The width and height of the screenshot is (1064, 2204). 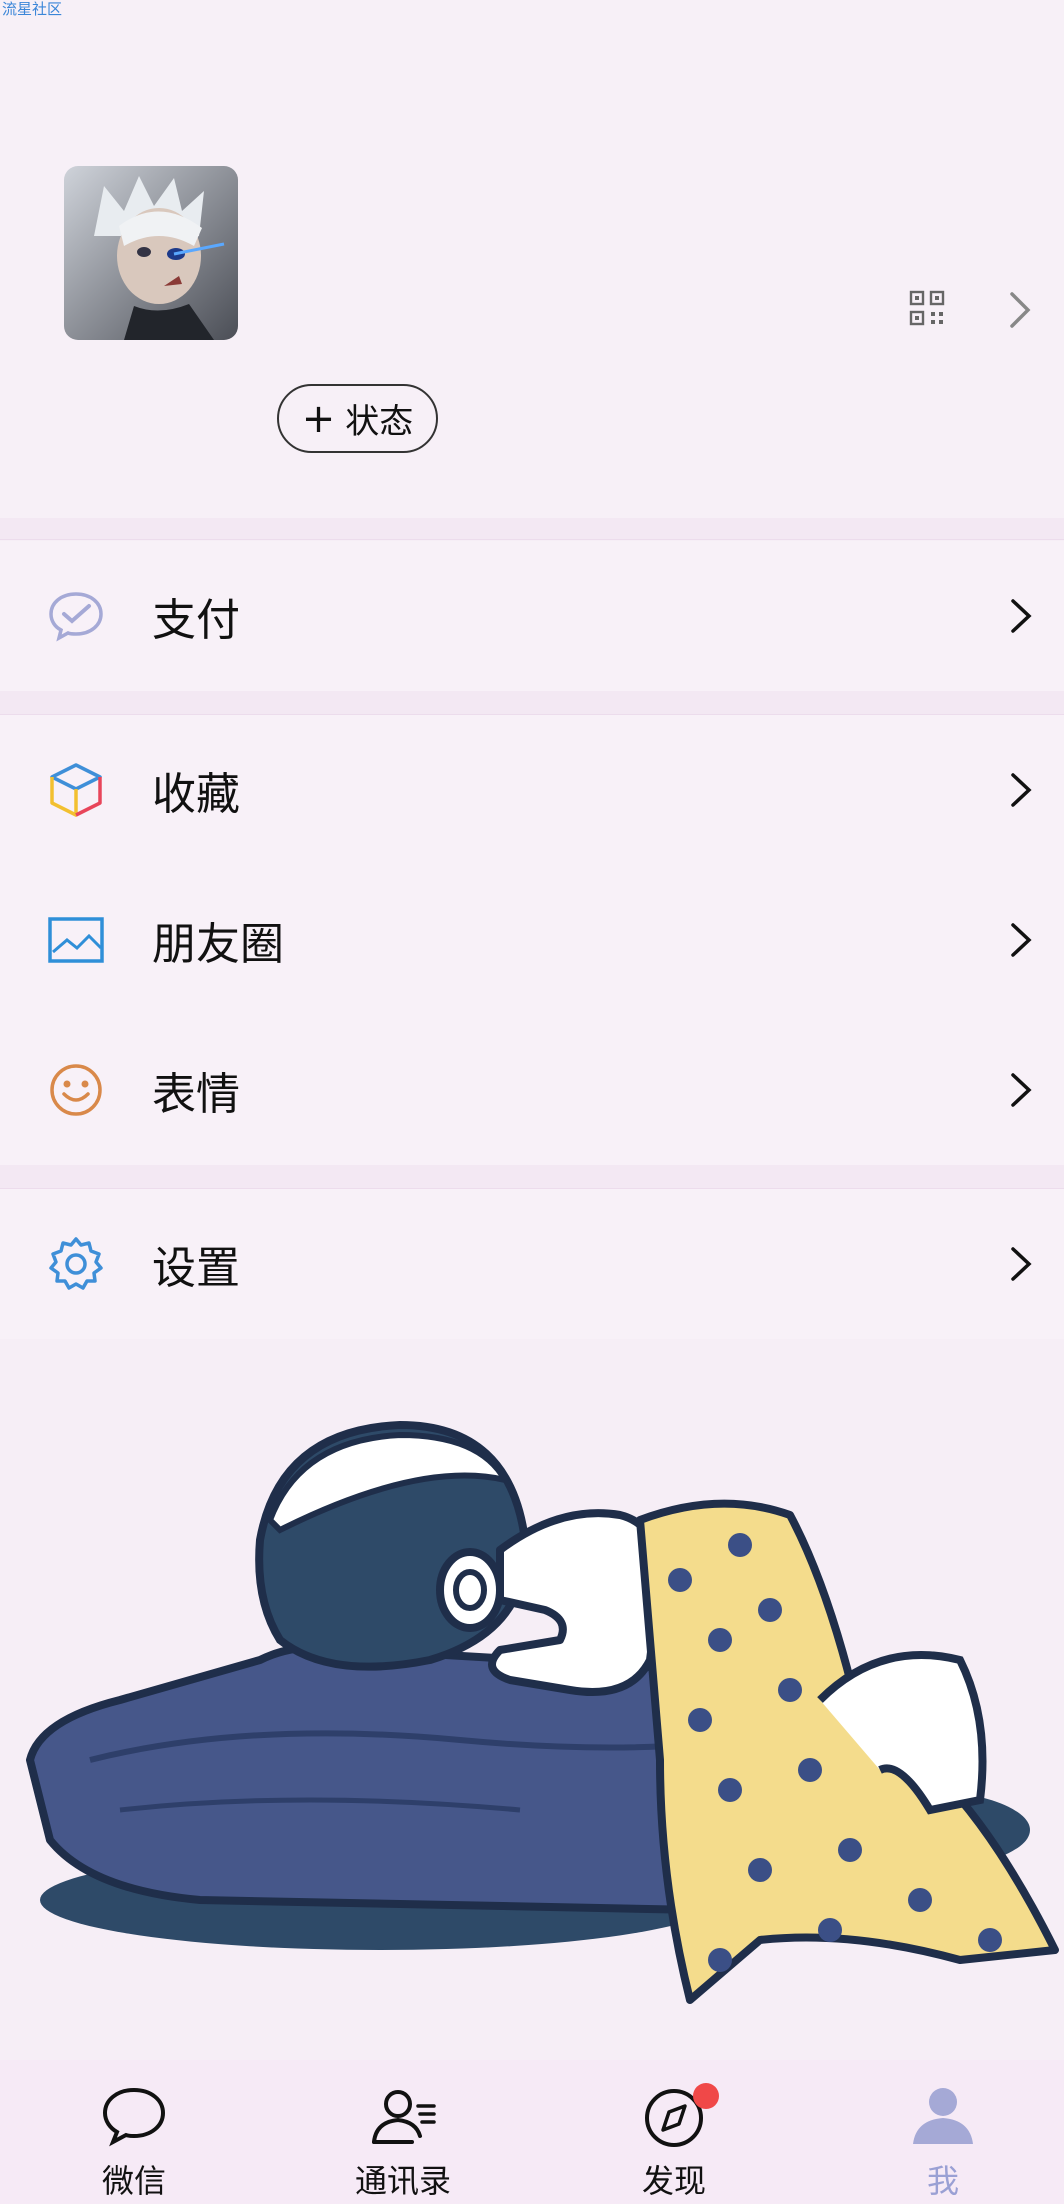 I want to click on tab-me: 我, so click(x=943, y=2132).